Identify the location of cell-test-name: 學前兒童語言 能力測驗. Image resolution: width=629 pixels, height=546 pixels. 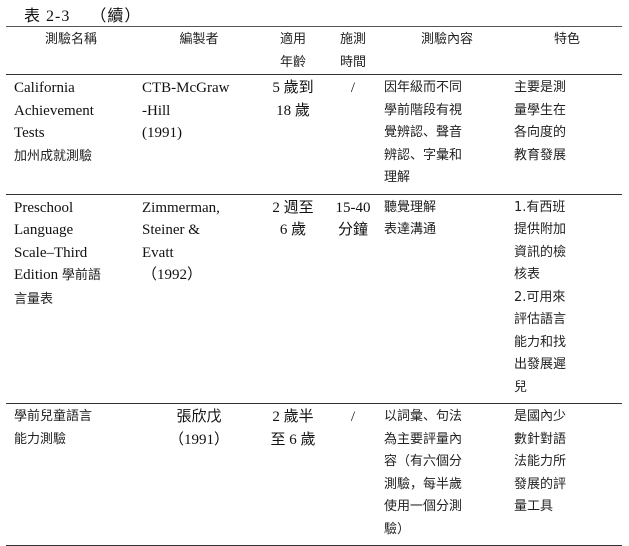
(71, 475).